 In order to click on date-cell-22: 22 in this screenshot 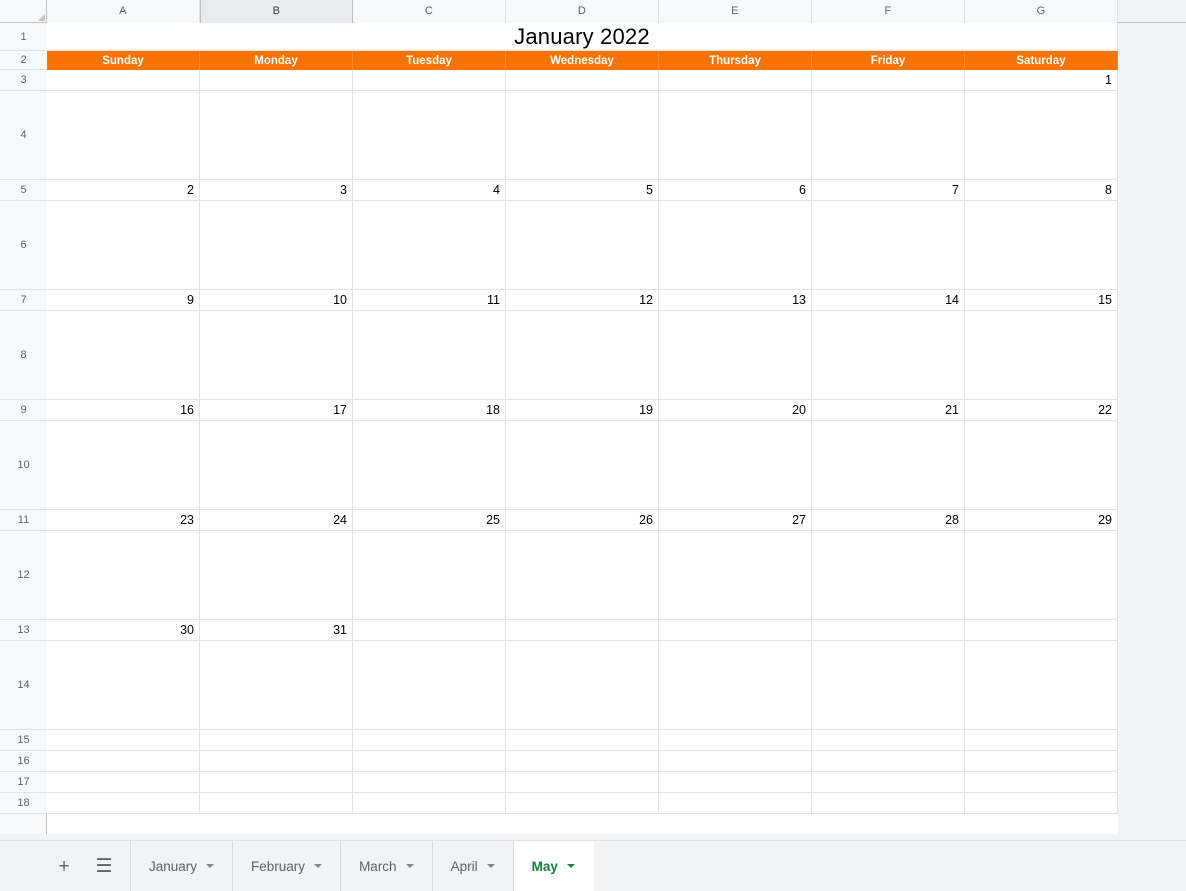, I will do `click(1041, 410)`.